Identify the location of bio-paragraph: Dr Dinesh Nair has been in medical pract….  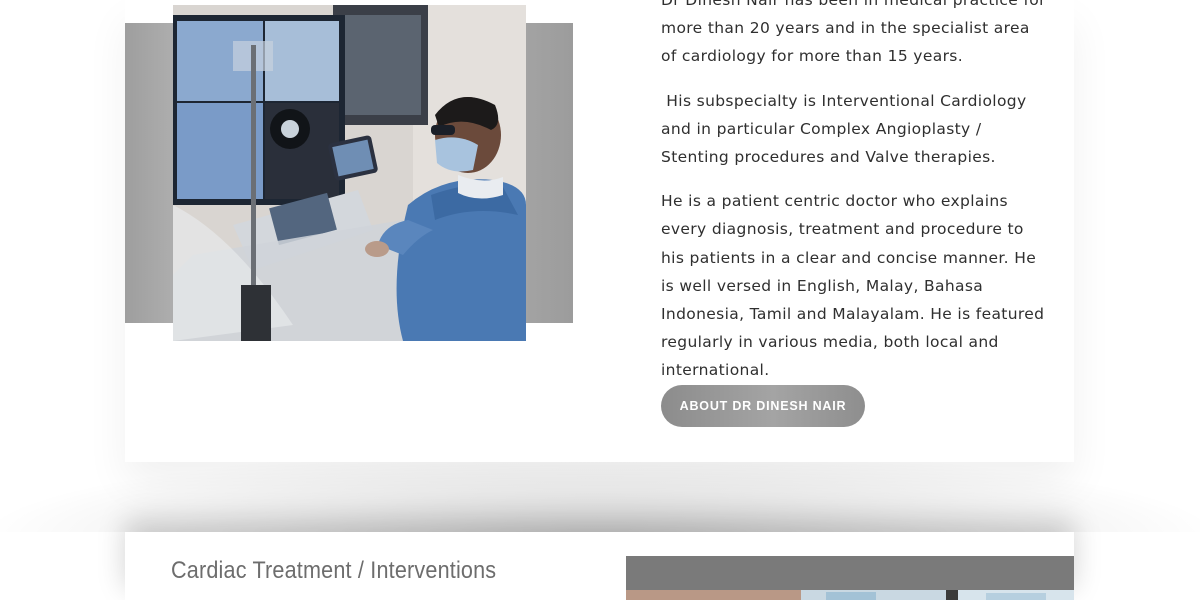
(853, 33).